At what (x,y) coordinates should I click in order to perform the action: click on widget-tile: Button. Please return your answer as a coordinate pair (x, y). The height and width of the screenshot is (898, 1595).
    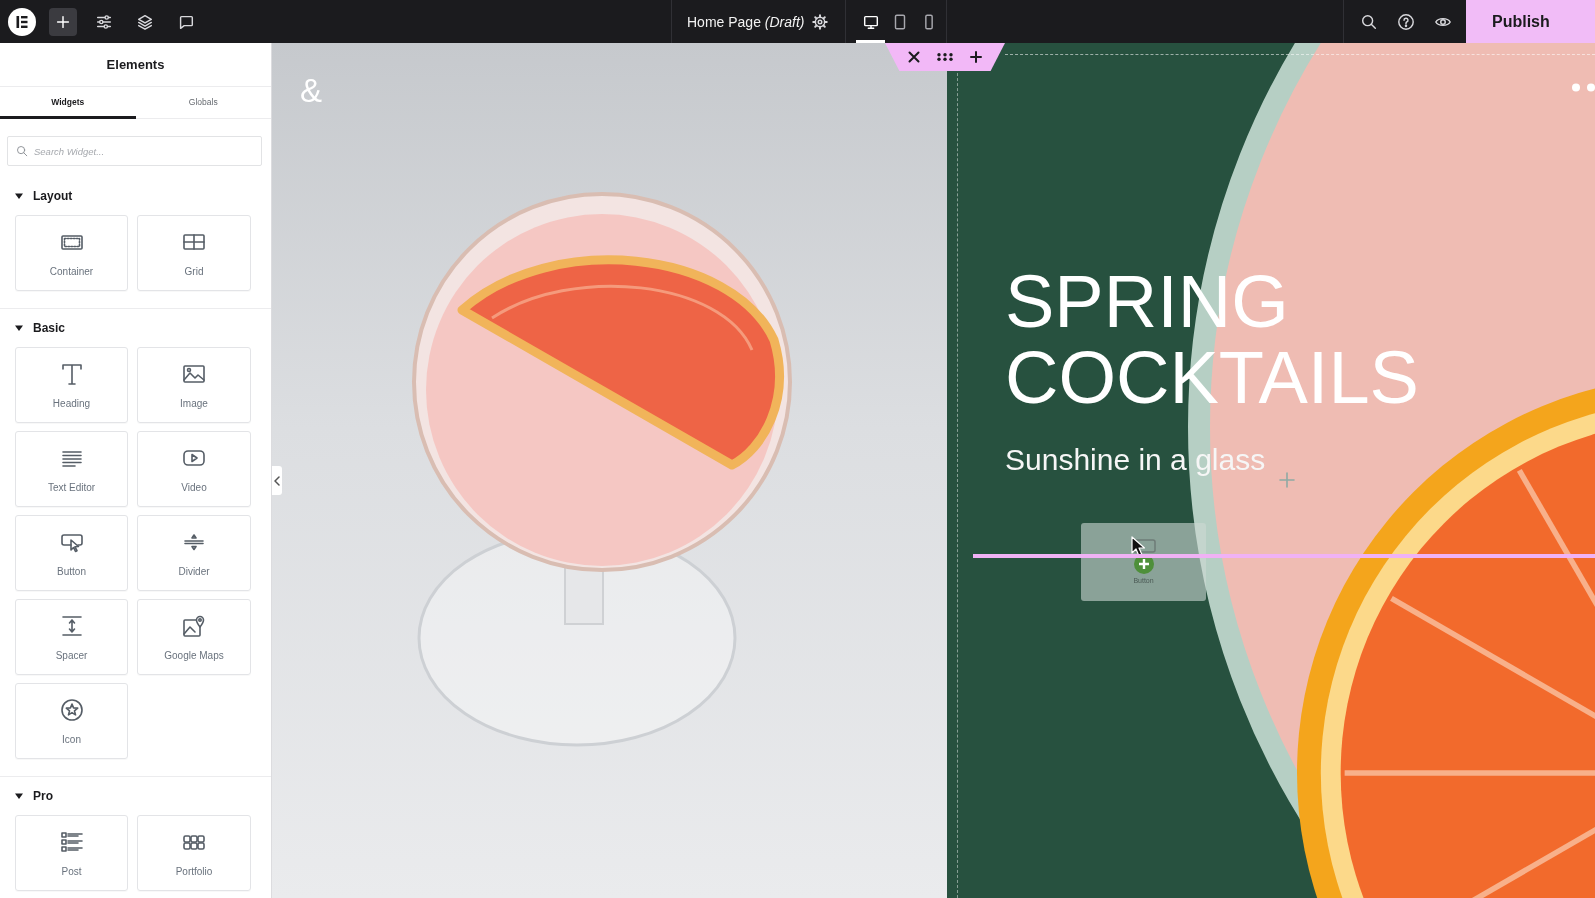
    Looking at the image, I should click on (71, 553).